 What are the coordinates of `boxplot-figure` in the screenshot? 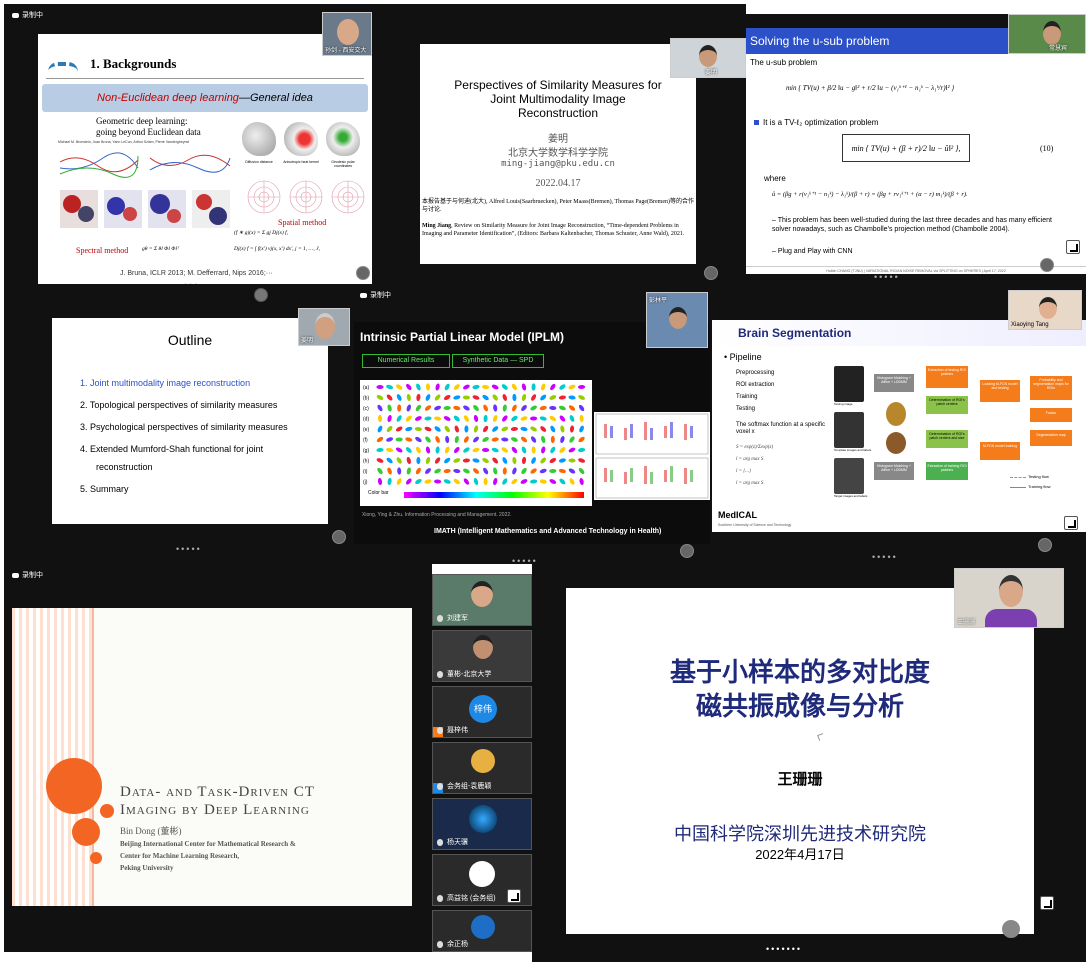 It's located at (652, 456).